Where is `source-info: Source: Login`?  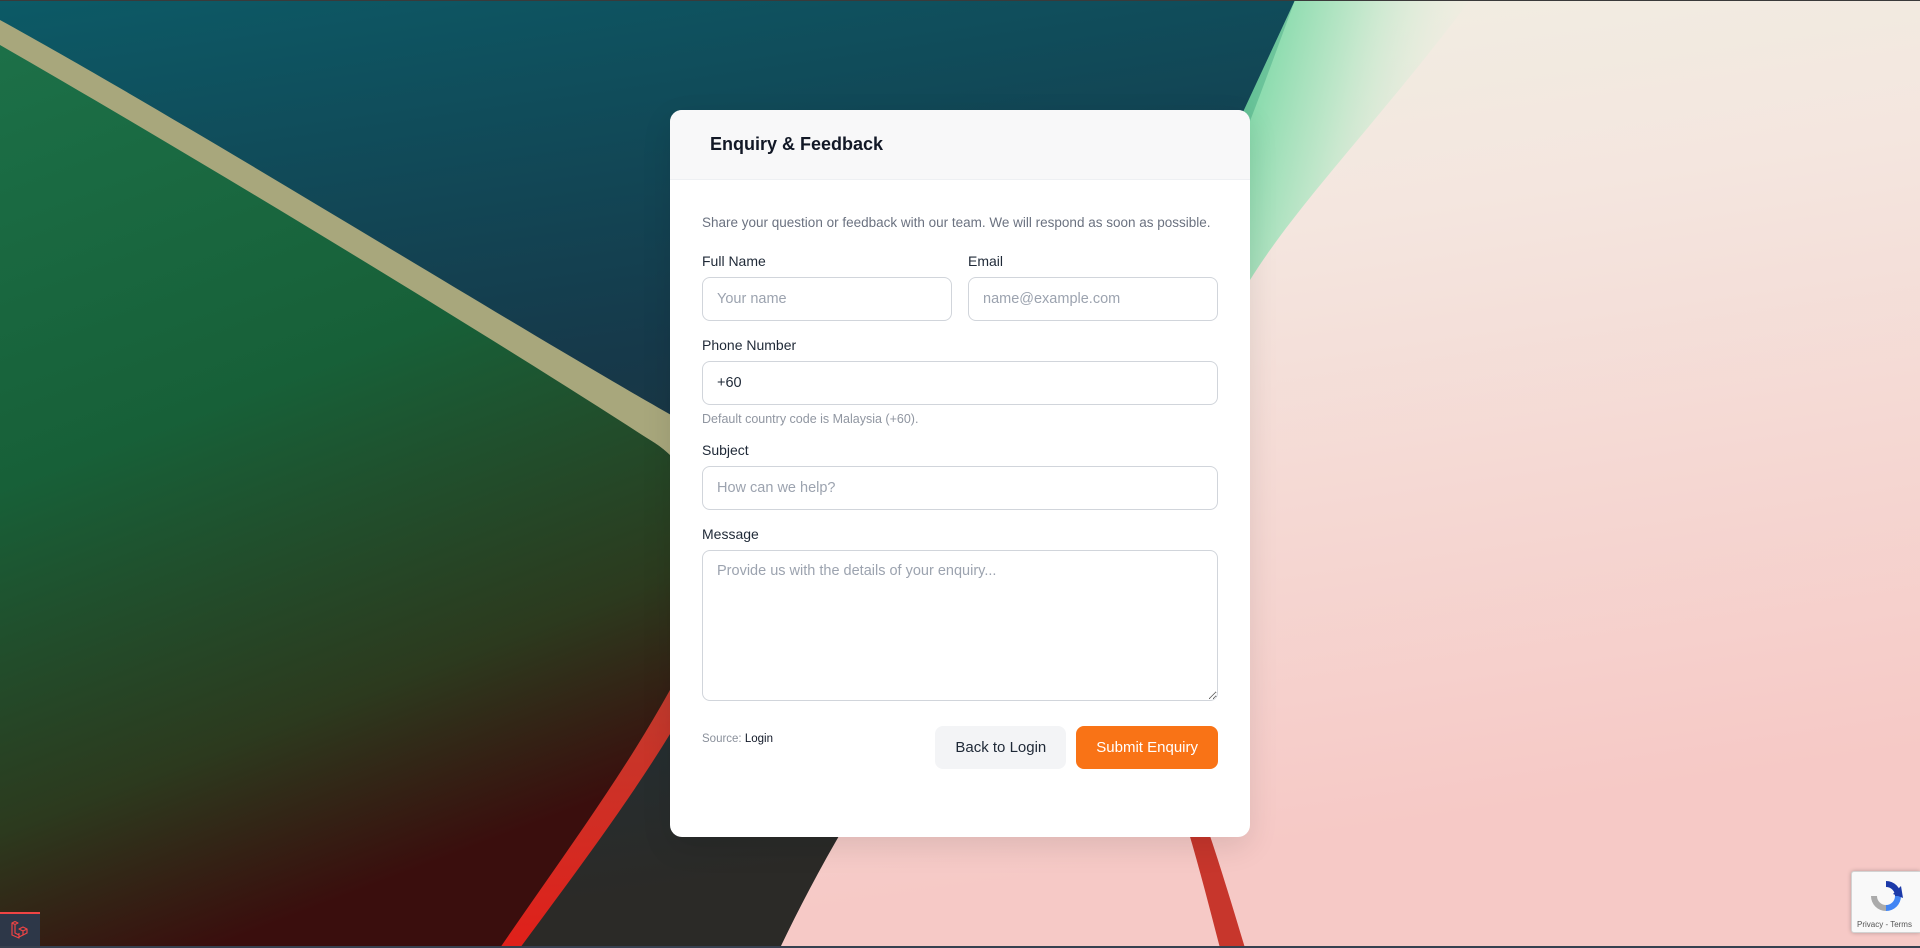
source-info: Source: Login is located at coordinates (737, 735).